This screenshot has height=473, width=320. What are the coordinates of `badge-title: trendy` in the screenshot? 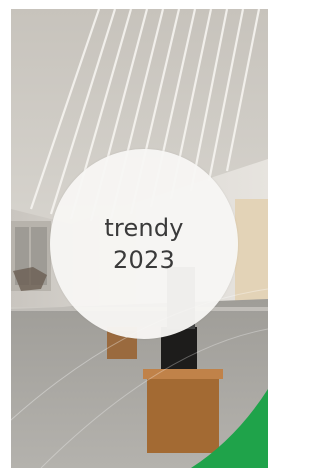 It's located at (144, 228).